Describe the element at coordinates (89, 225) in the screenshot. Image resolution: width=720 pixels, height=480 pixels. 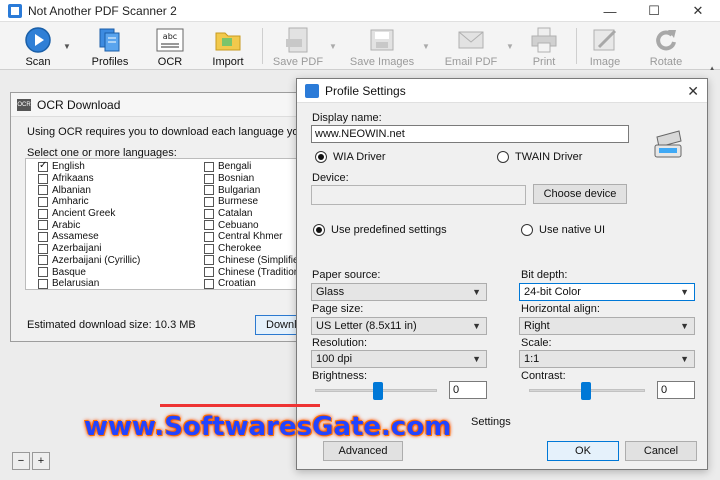
I see `language-checkbox: Arabic` at that location.